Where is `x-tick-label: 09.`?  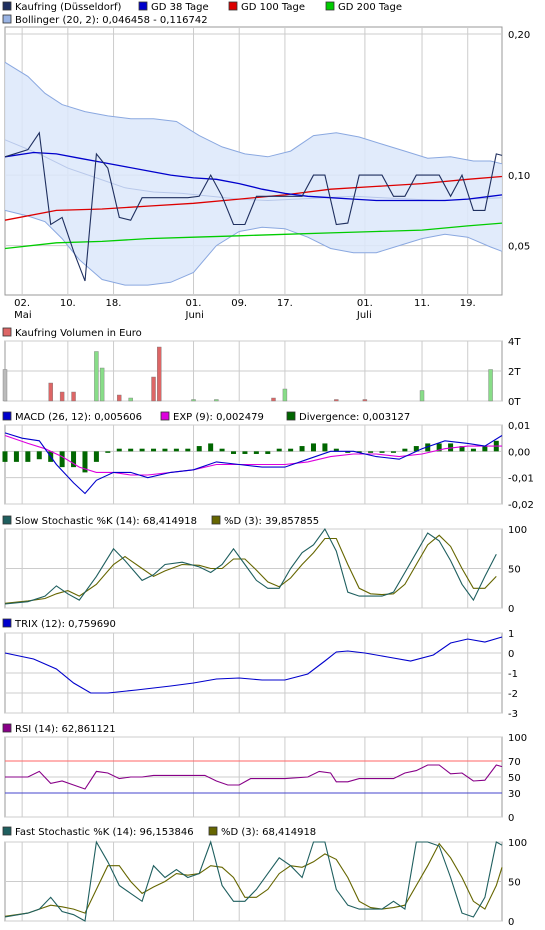
x-tick-label: 09. is located at coordinates (239, 303).